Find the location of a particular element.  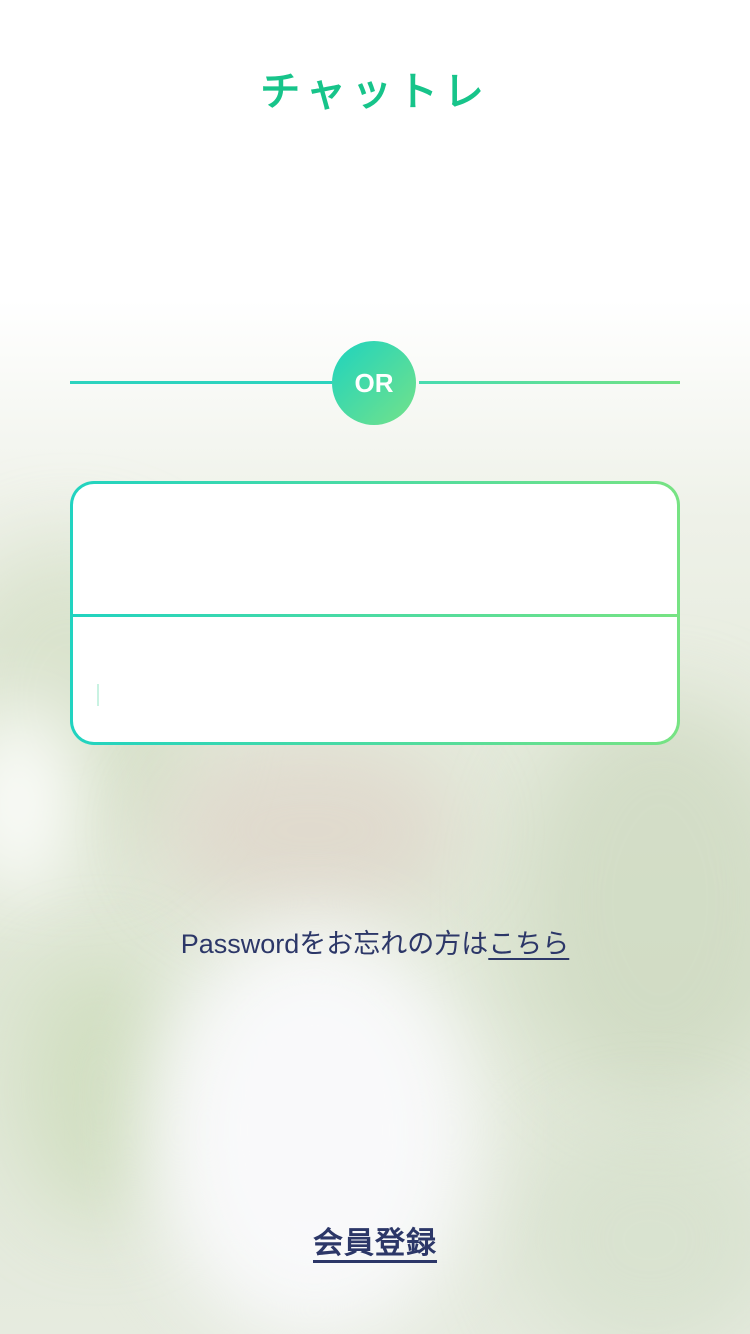

text-cursor is located at coordinates (98, 695).